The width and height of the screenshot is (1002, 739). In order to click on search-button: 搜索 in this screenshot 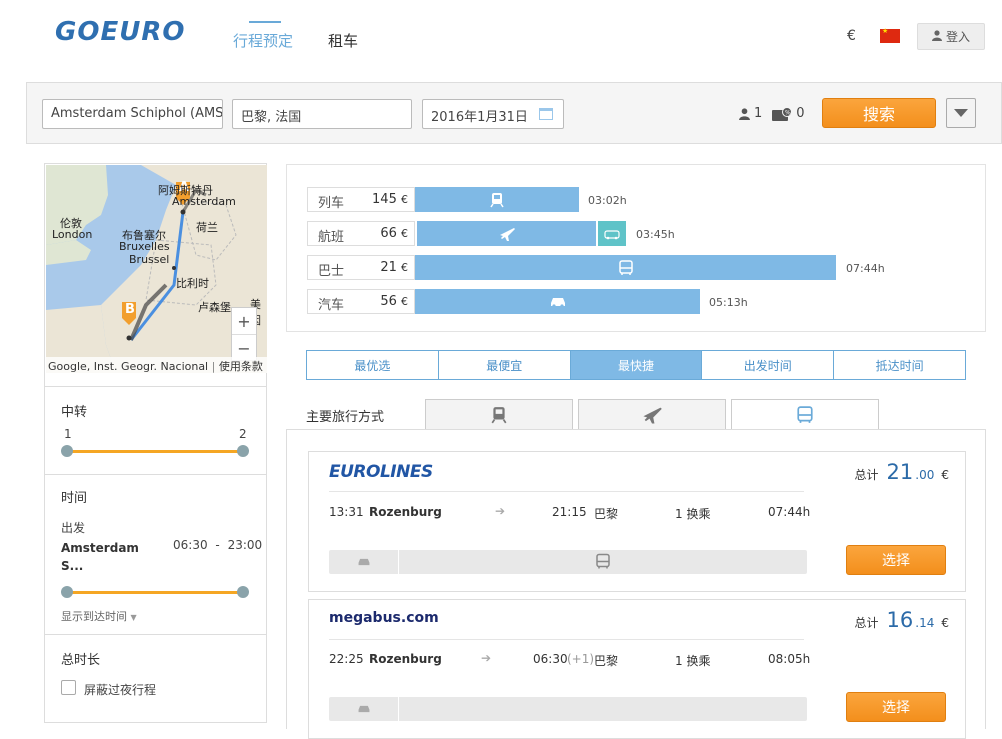, I will do `click(879, 113)`.